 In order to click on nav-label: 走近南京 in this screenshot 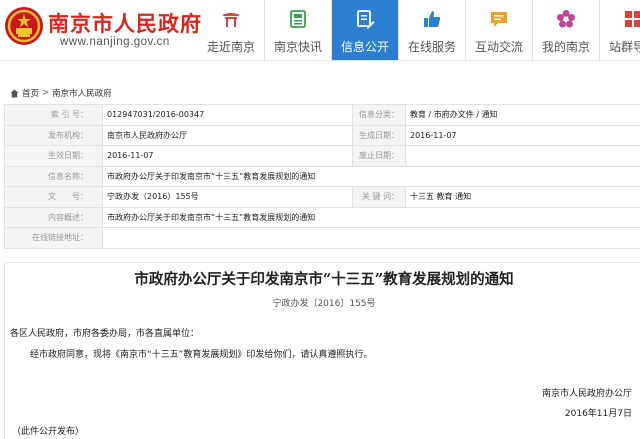, I will do `click(230, 47)`.